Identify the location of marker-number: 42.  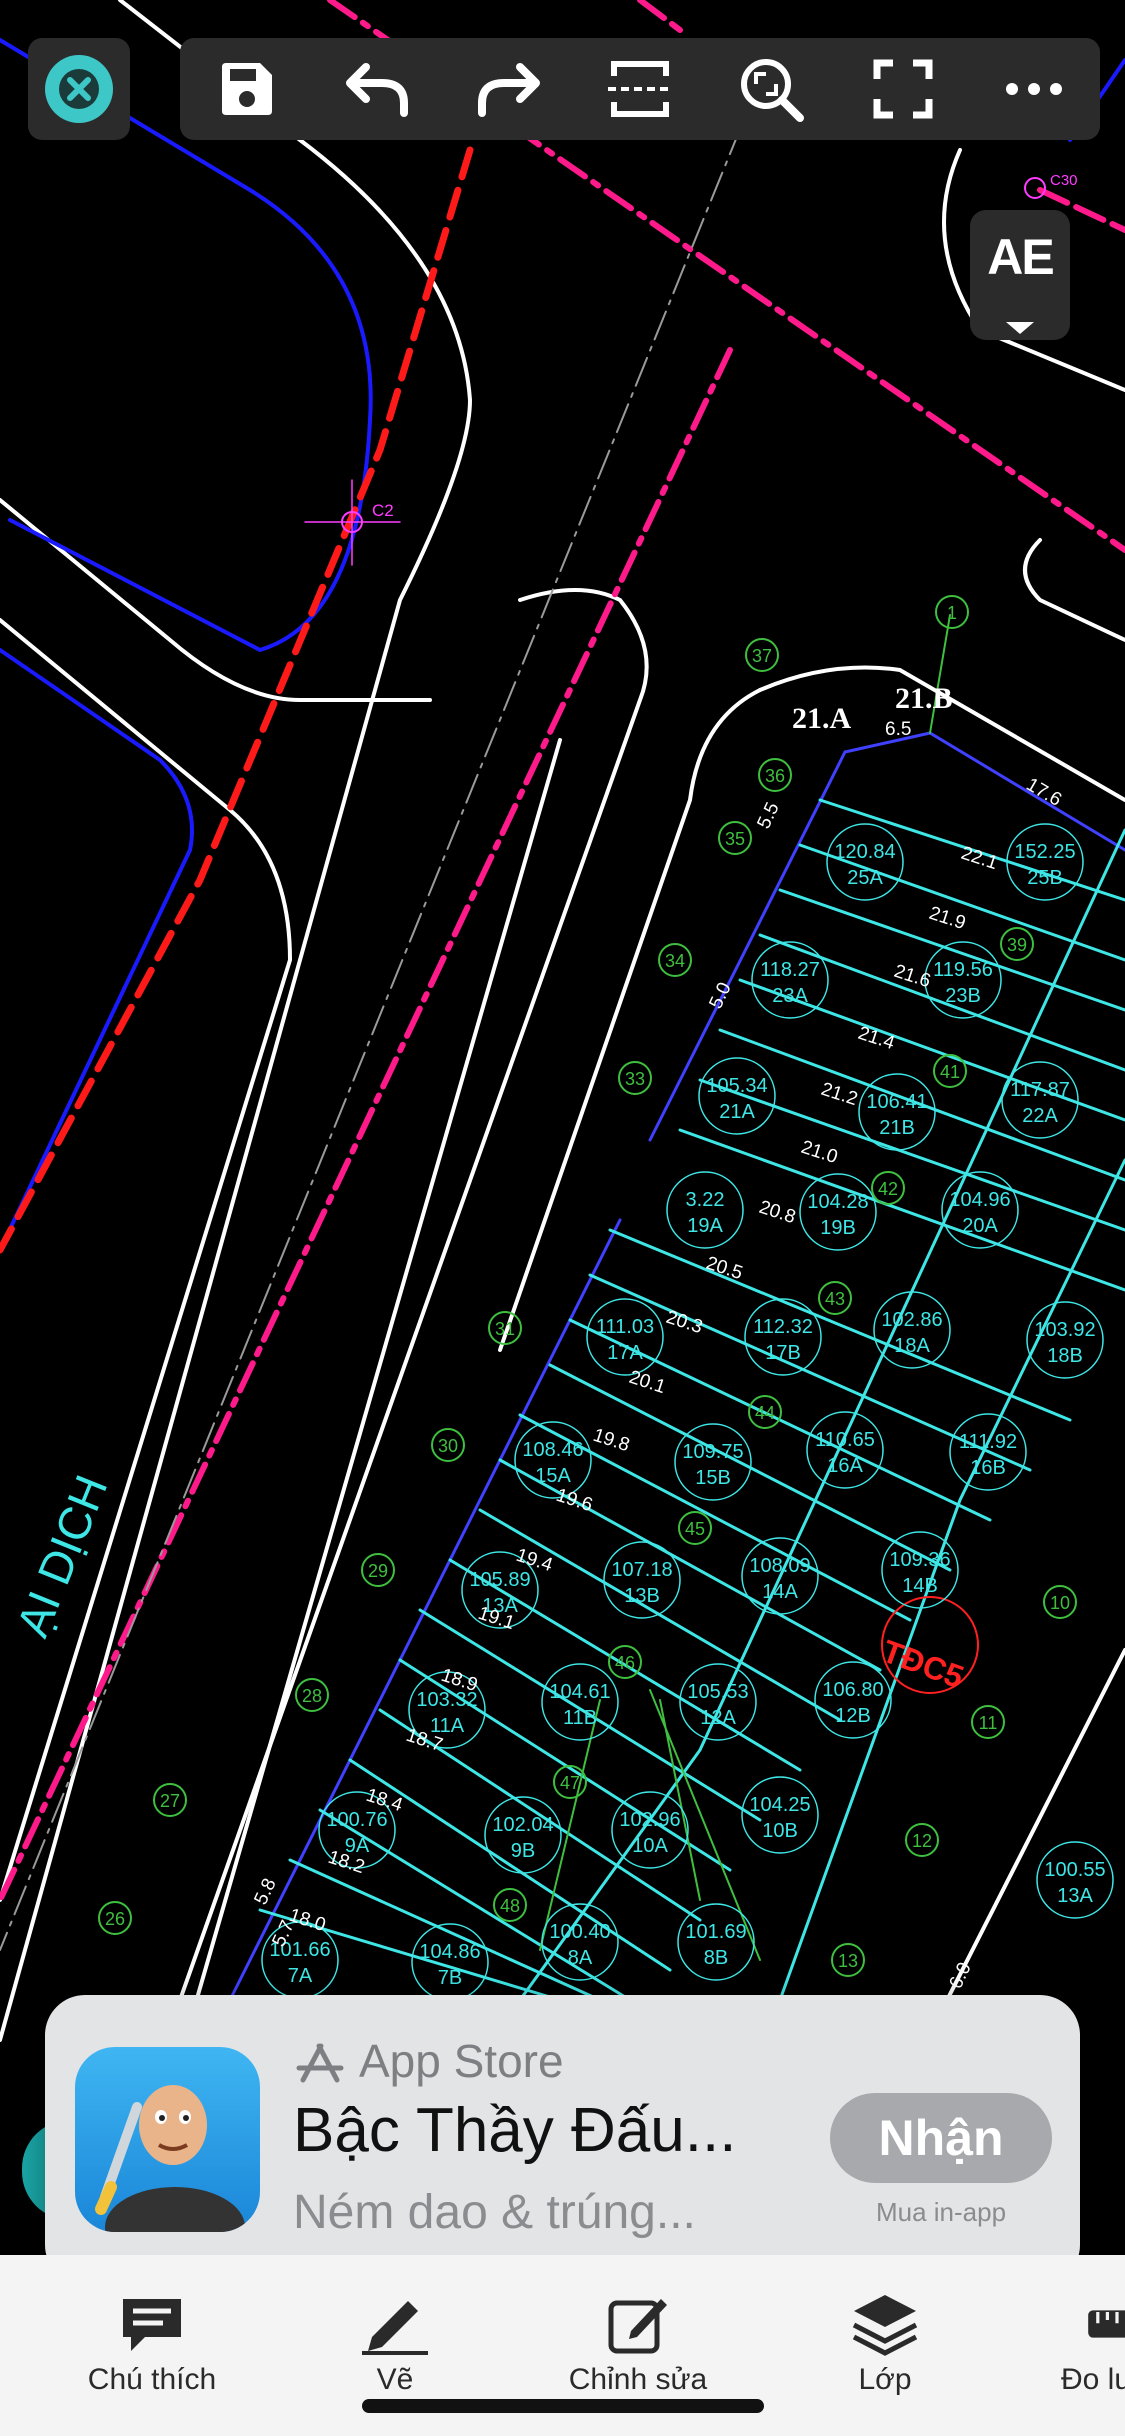
(888, 1189).